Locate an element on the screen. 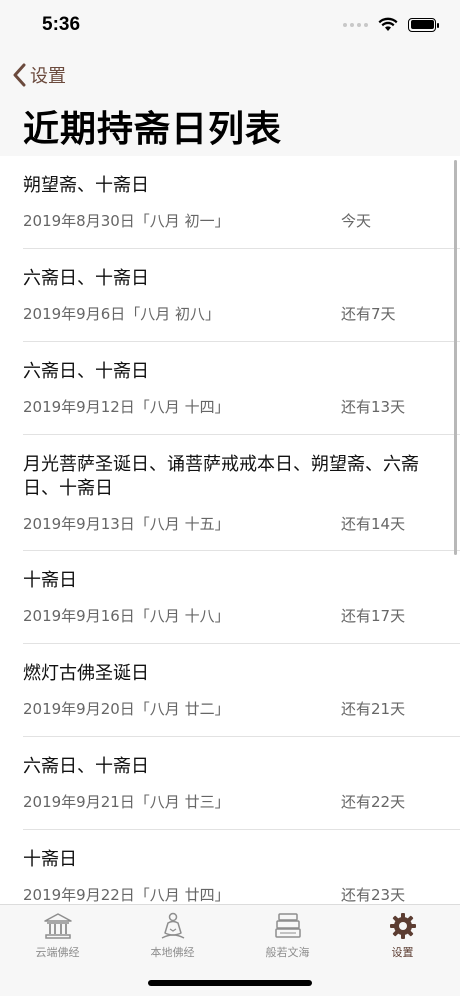 The height and width of the screenshot is (996, 460). chevron-left-icon is located at coordinates (19, 75).